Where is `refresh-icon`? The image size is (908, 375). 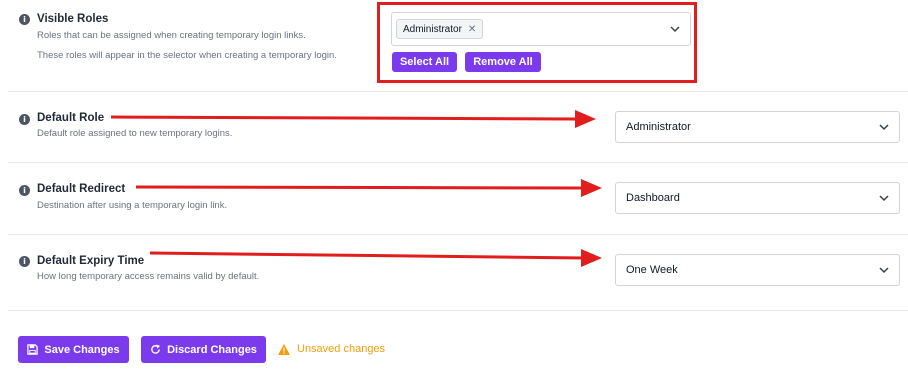 refresh-icon is located at coordinates (156, 349).